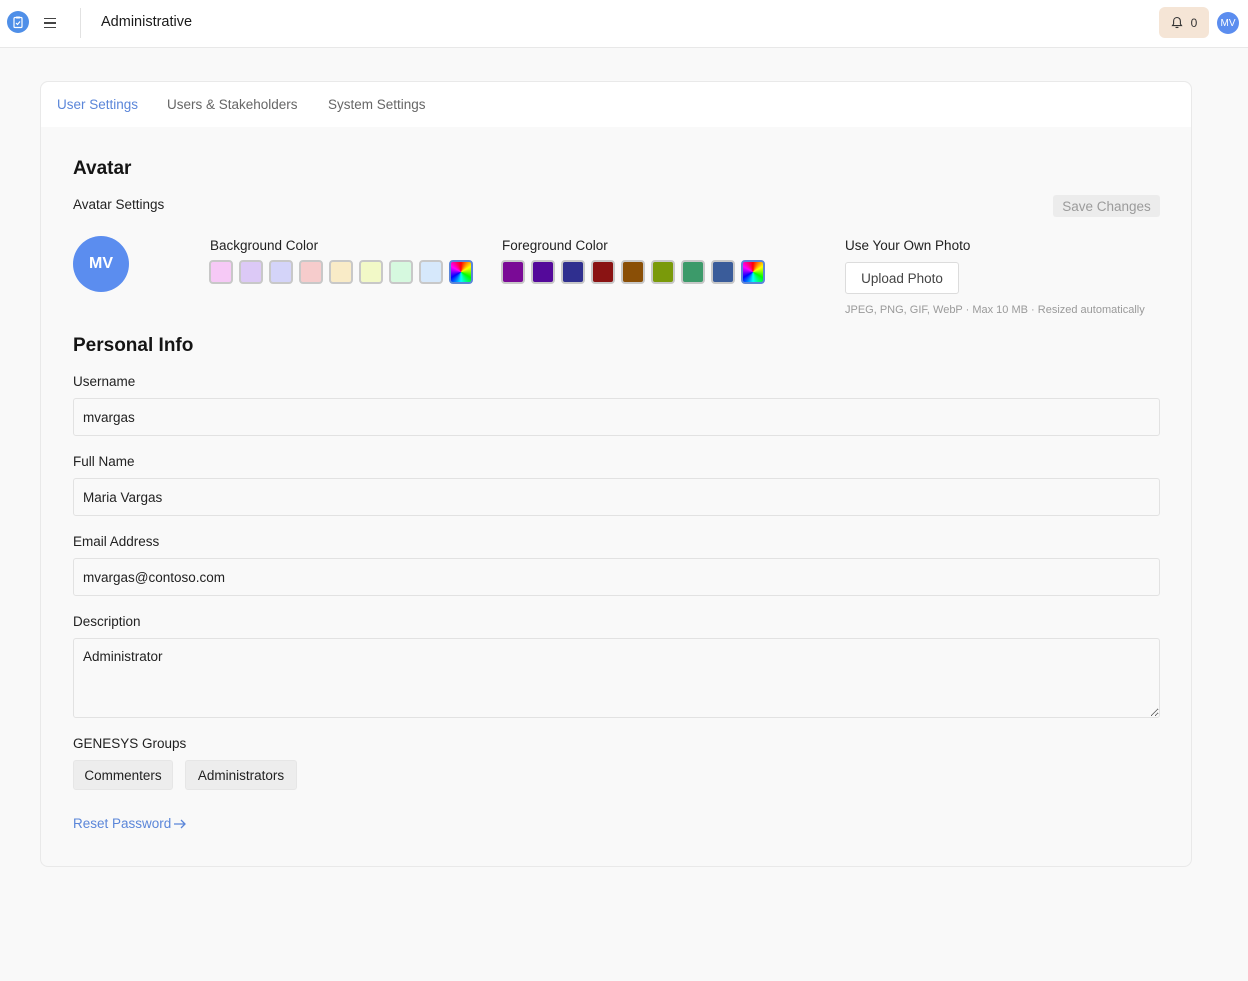 This screenshot has height=981, width=1248. I want to click on avatar-section-title: Avatar, so click(102, 168).